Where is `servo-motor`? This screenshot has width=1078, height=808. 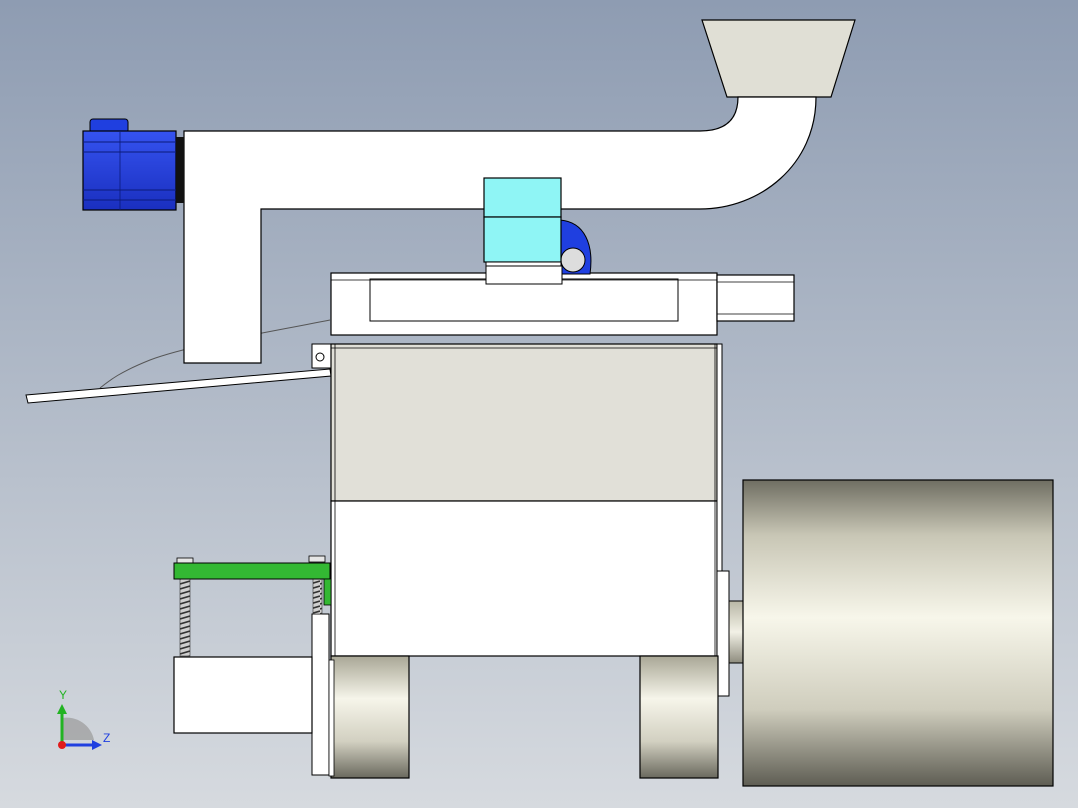 servo-motor is located at coordinates (133, 164).